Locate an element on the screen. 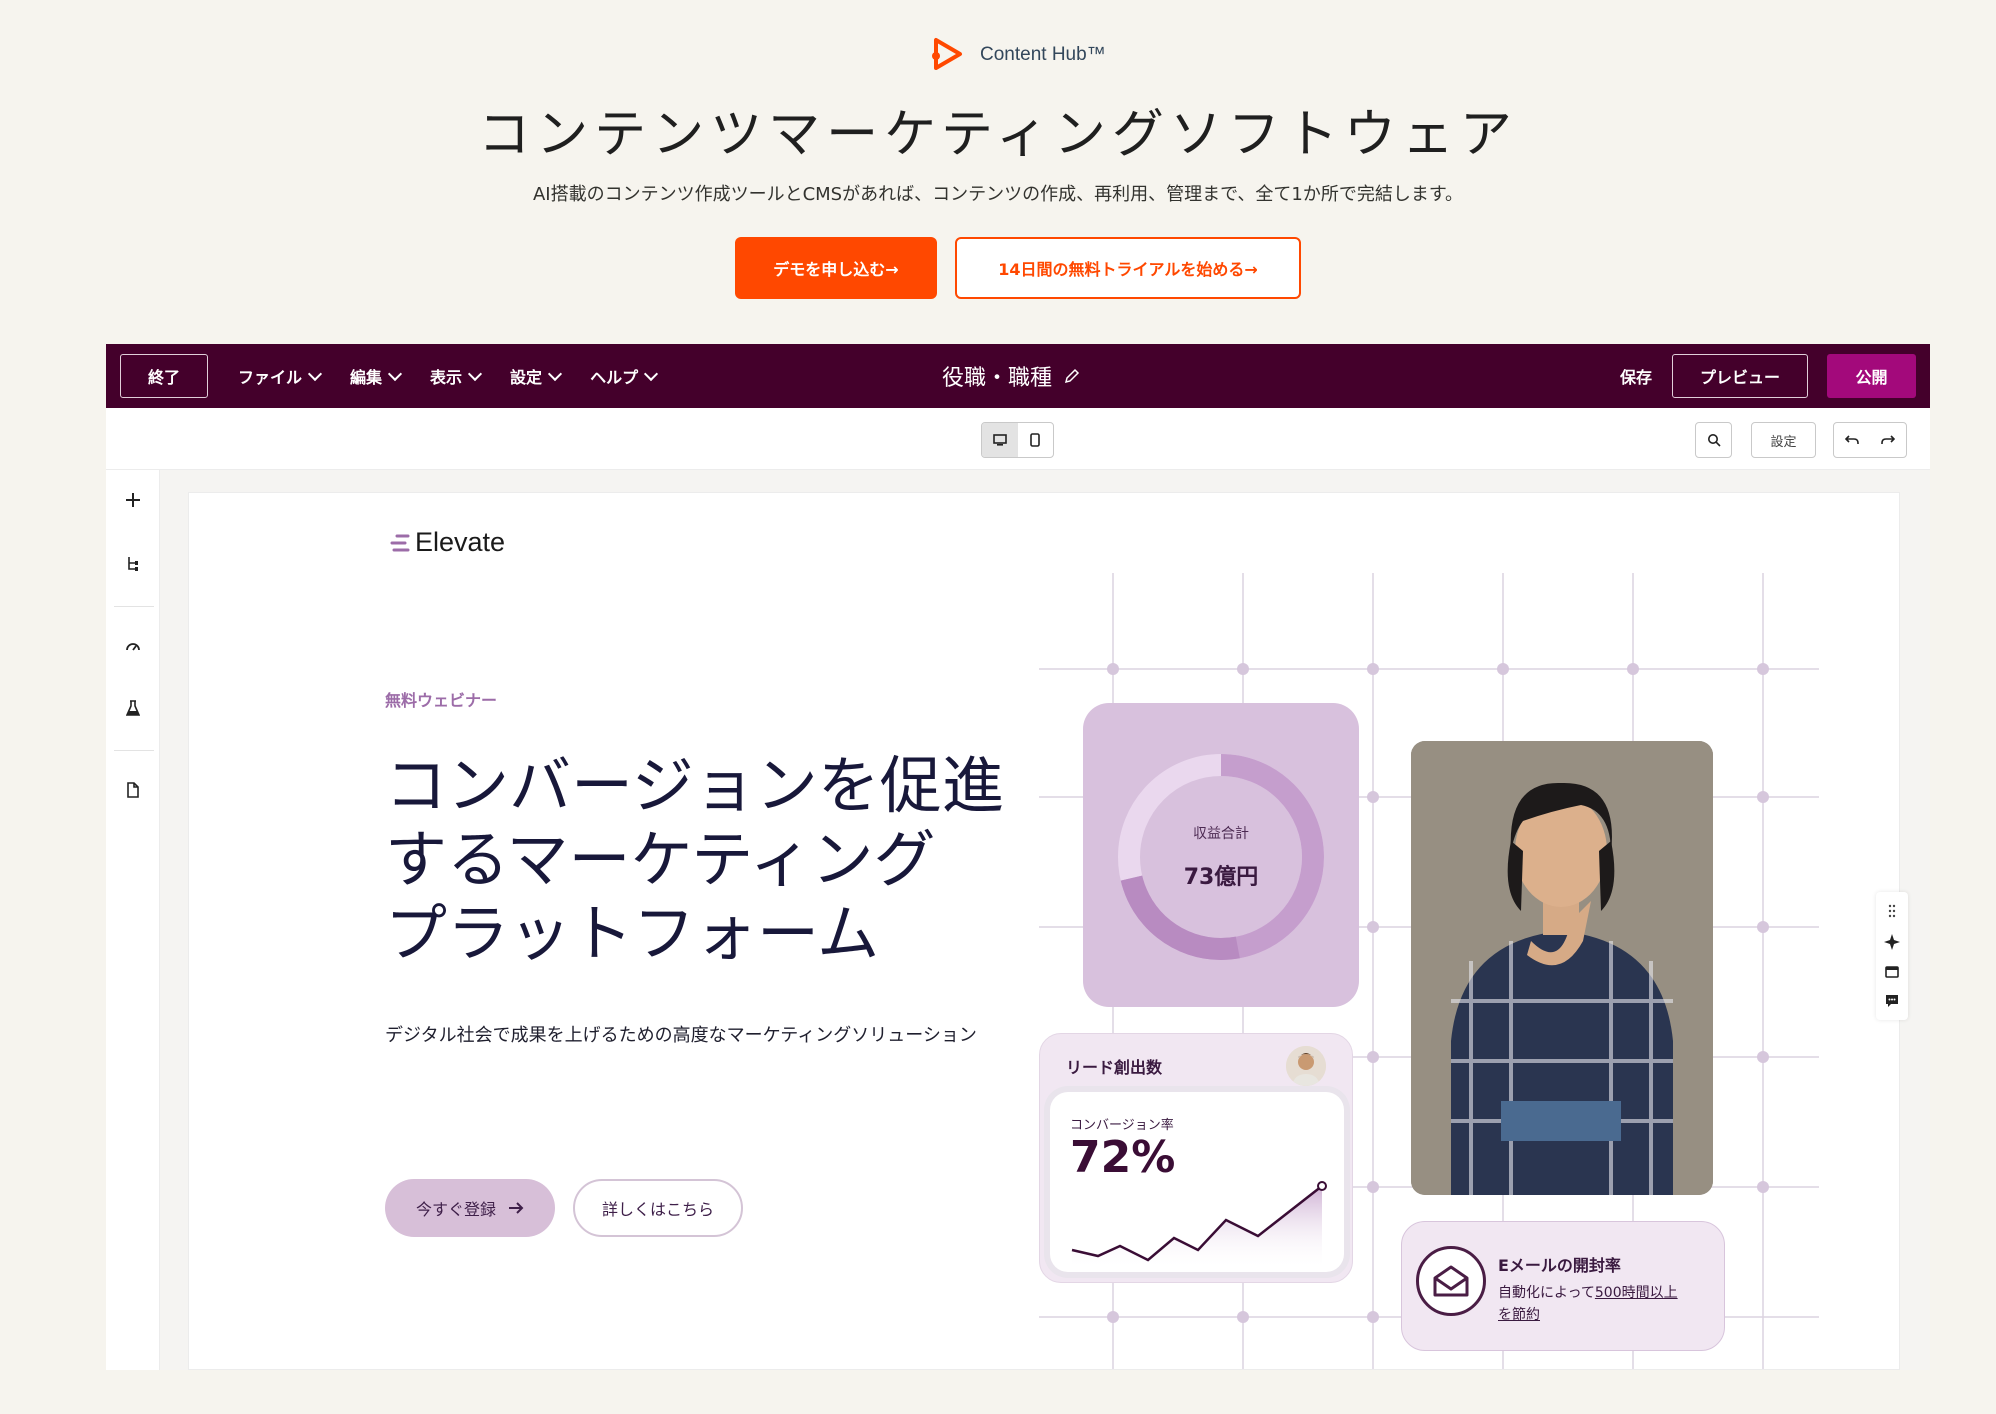  avatar is located at coordinates (1306, 1066).